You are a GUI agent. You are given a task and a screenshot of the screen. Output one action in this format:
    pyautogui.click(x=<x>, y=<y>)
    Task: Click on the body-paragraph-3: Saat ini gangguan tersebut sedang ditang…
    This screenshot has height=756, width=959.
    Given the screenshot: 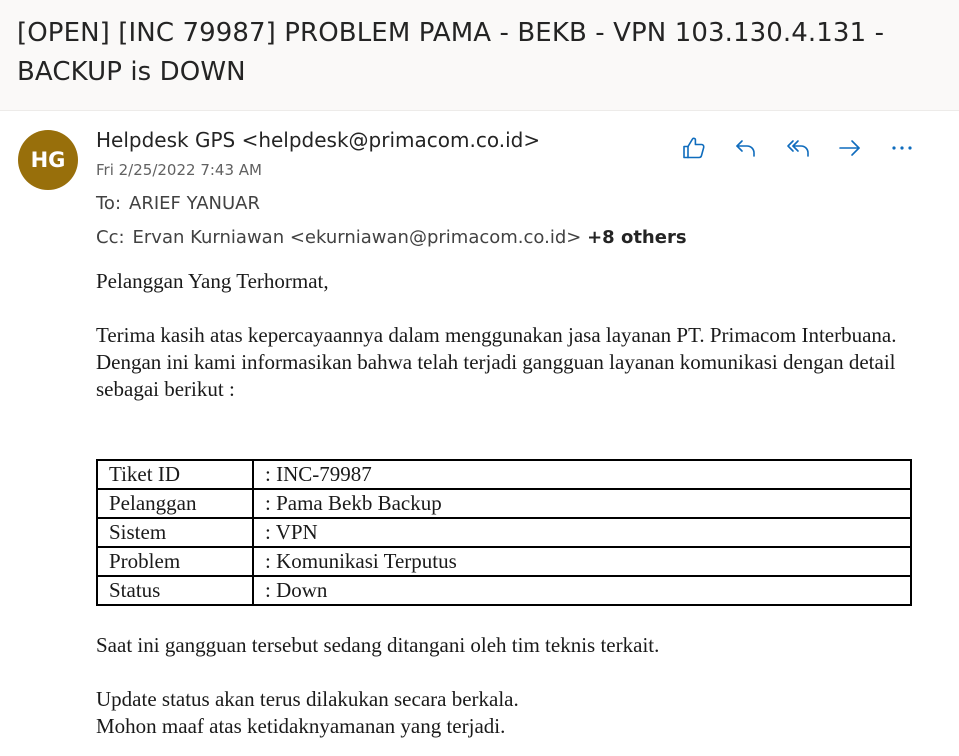 What is the action you would take?
    pyautogui.click(x=378, y=645)
    